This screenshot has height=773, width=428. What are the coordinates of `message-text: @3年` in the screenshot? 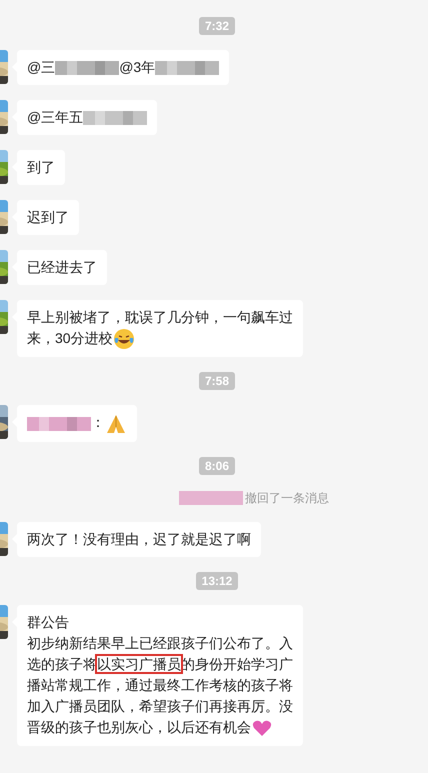 It's located at (137, 67).